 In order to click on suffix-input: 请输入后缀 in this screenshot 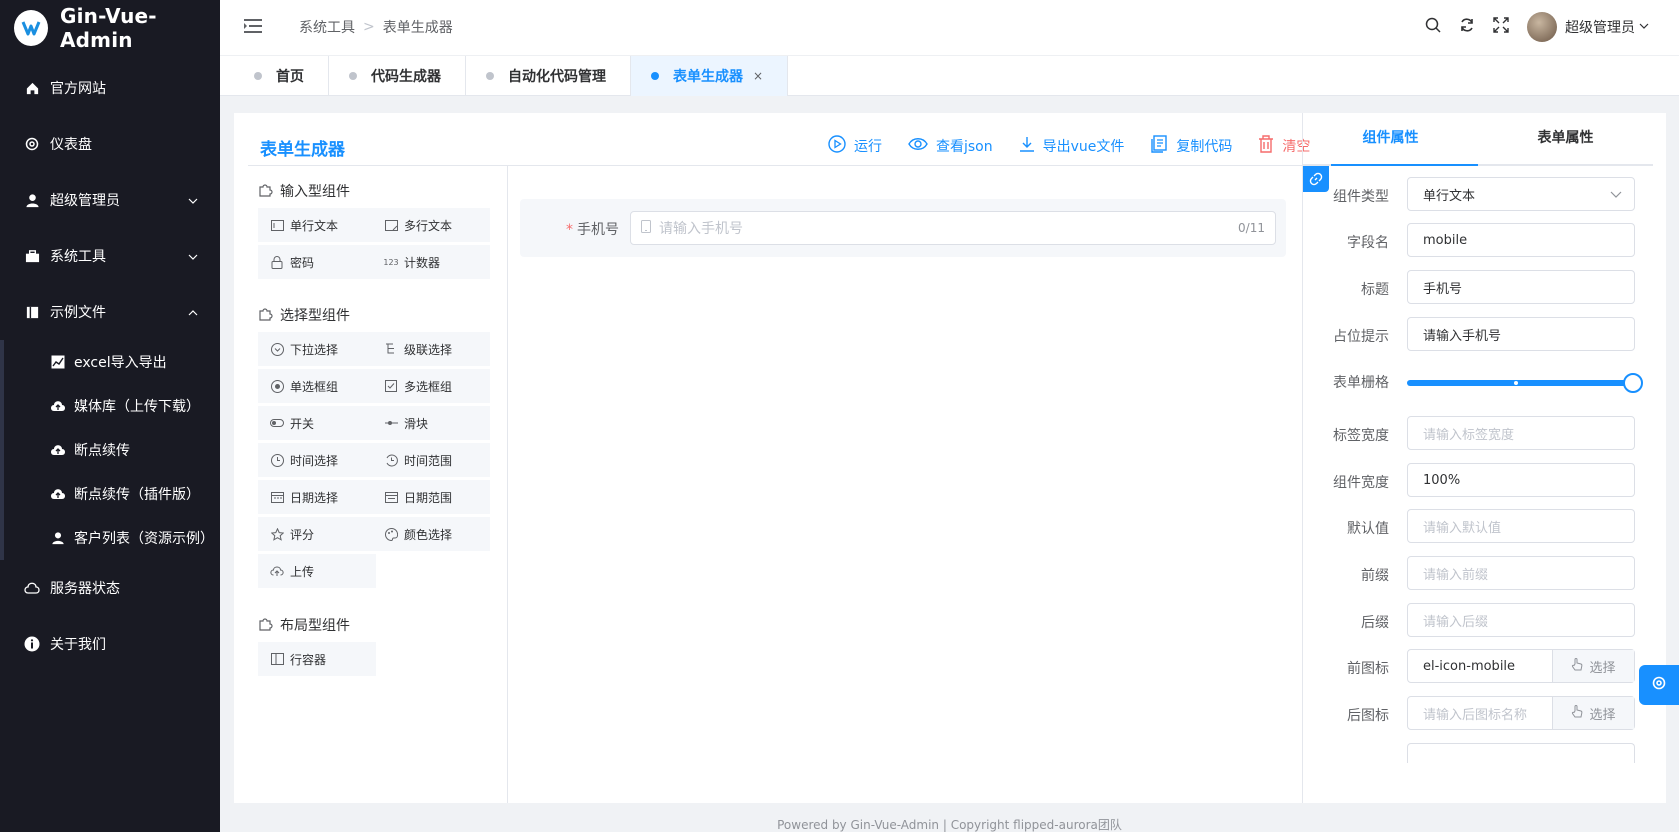, I will do `click(1521, 620)`.